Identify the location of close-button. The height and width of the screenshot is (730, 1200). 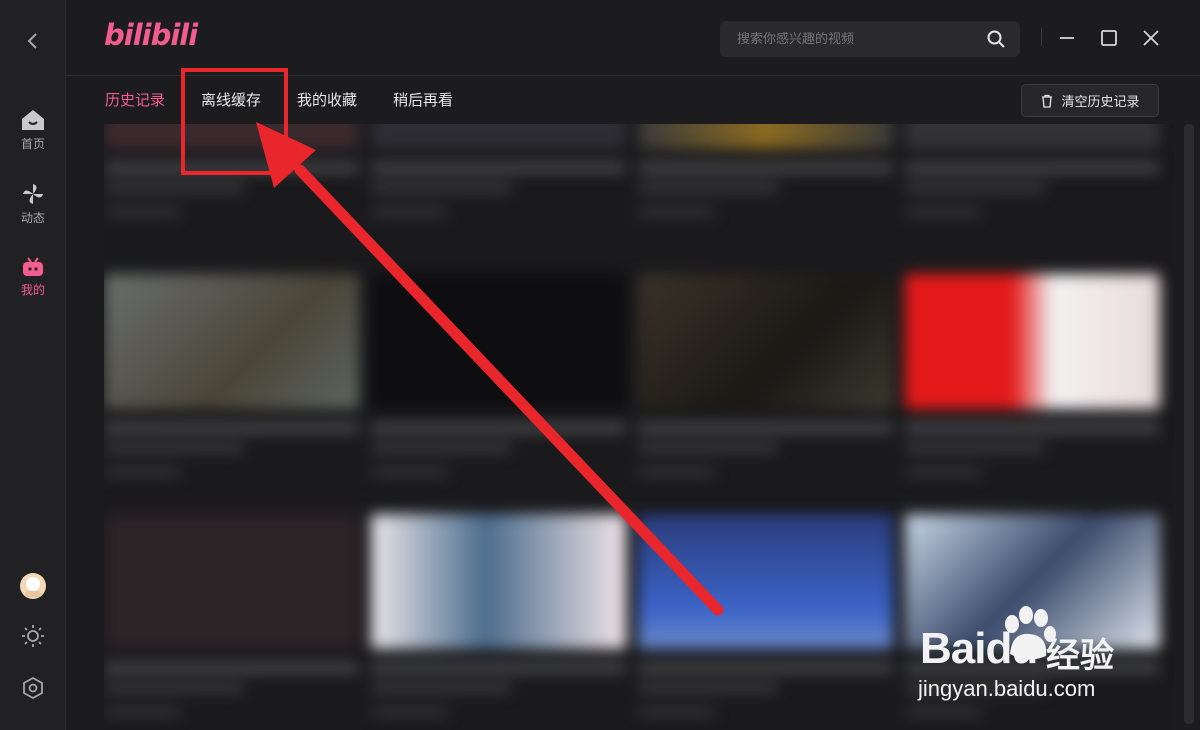
(1151, 38).